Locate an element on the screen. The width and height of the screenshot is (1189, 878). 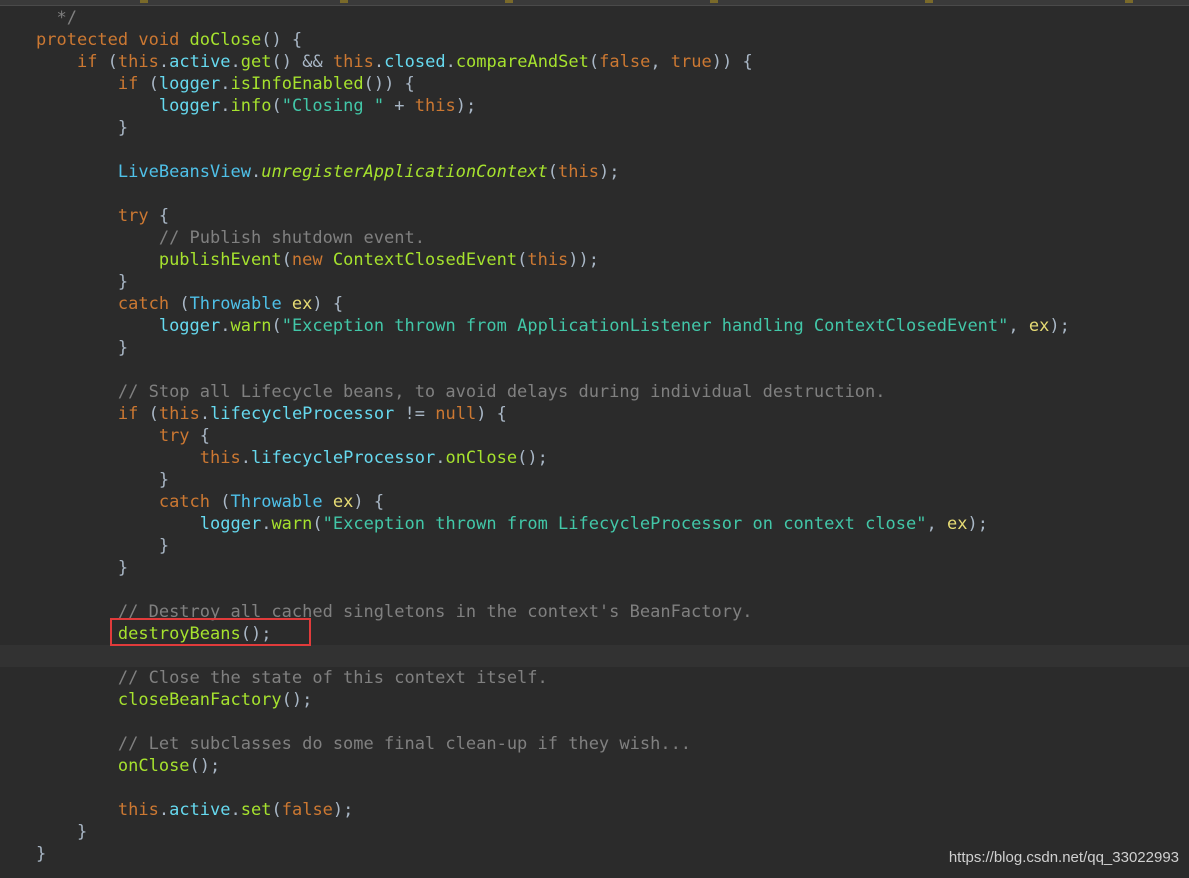
code-token: true is located at coordinates (691, 62).